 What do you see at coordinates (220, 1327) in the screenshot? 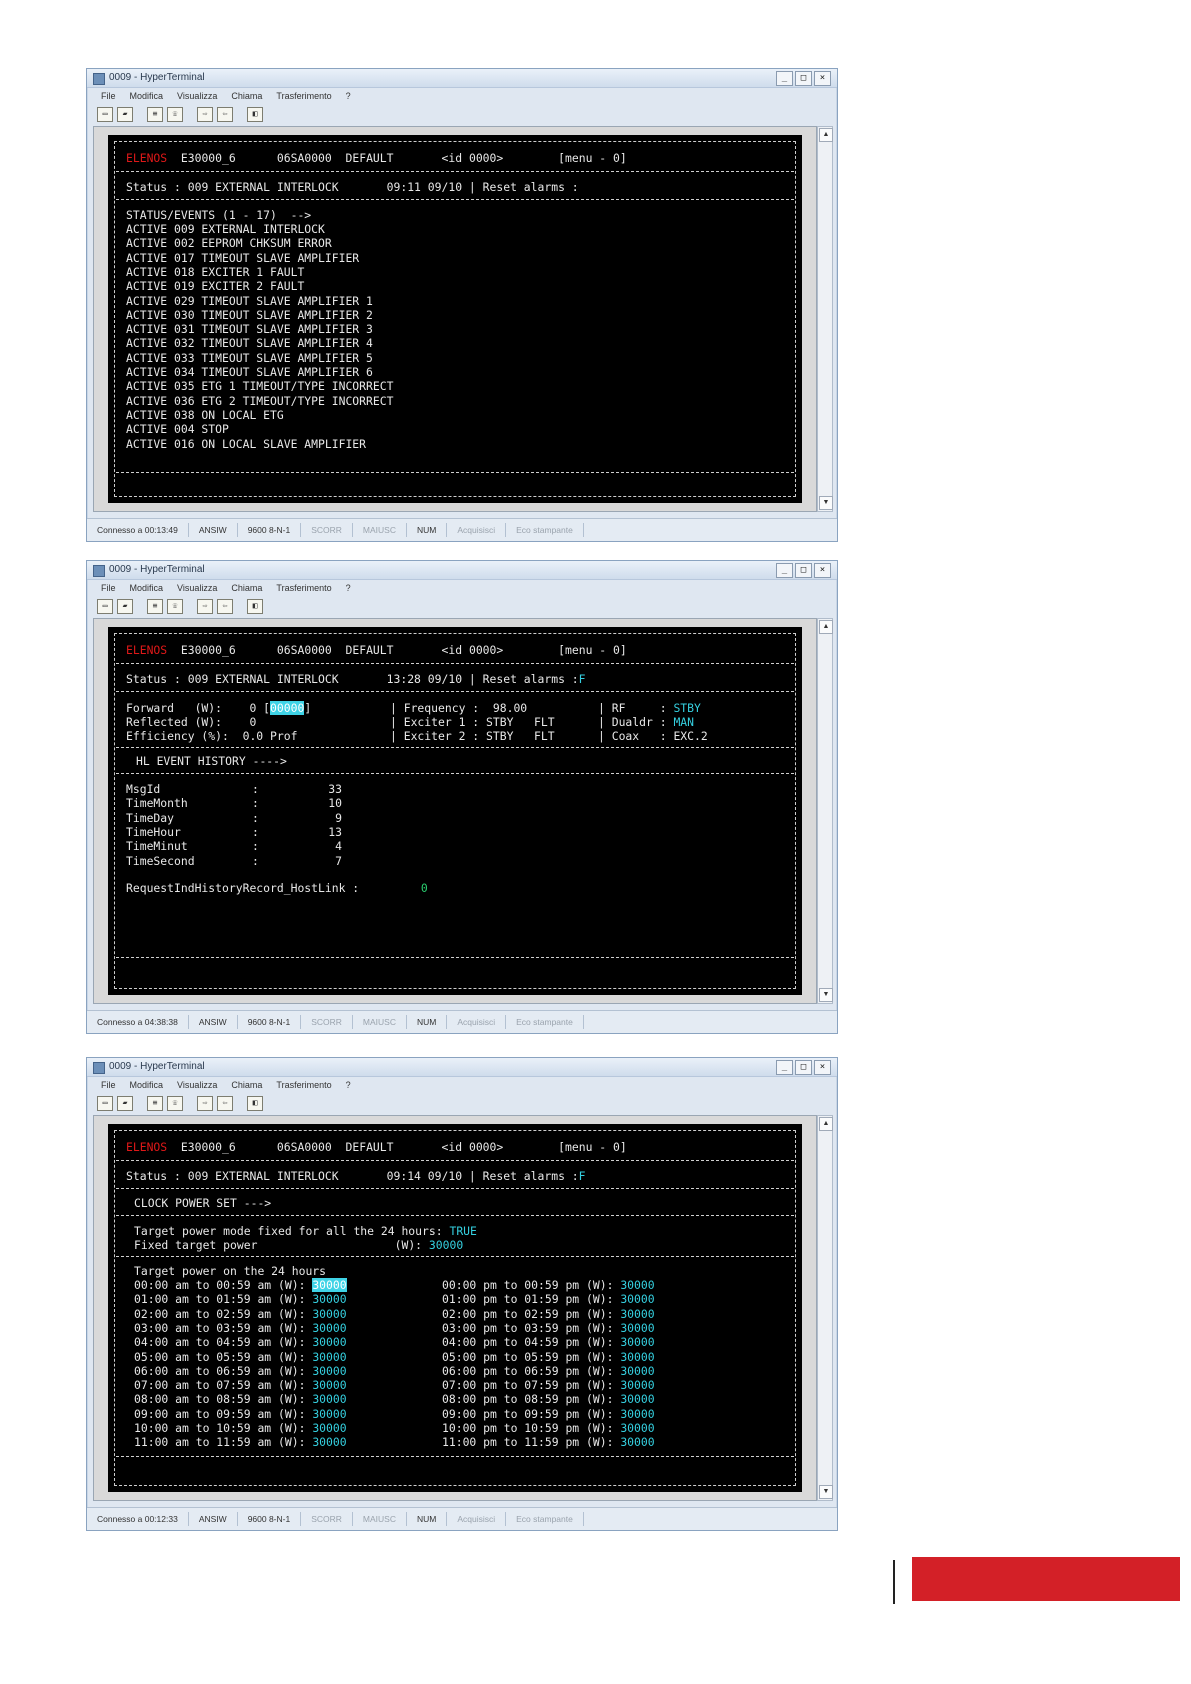
I see `am-slot-label: 03:00 am to 03:59 am (W):` at bounding box center [220, 1327].